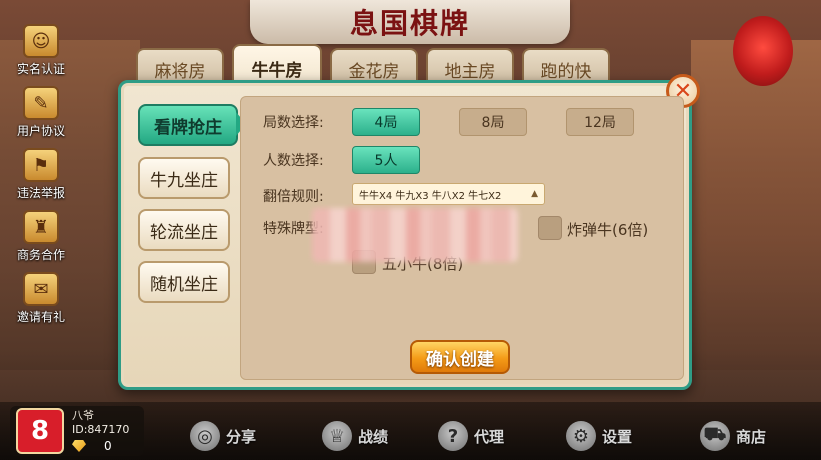  Describe the element at coordinates (41, 41) in the screenshot. I see `id-card-icon: ☺` at that location.